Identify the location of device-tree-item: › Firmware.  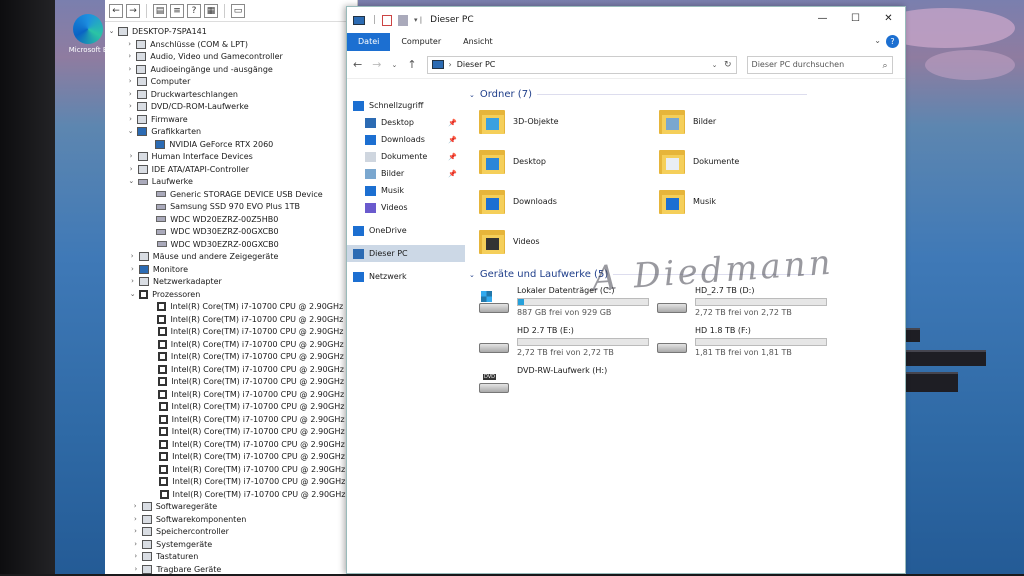
(157, 119).